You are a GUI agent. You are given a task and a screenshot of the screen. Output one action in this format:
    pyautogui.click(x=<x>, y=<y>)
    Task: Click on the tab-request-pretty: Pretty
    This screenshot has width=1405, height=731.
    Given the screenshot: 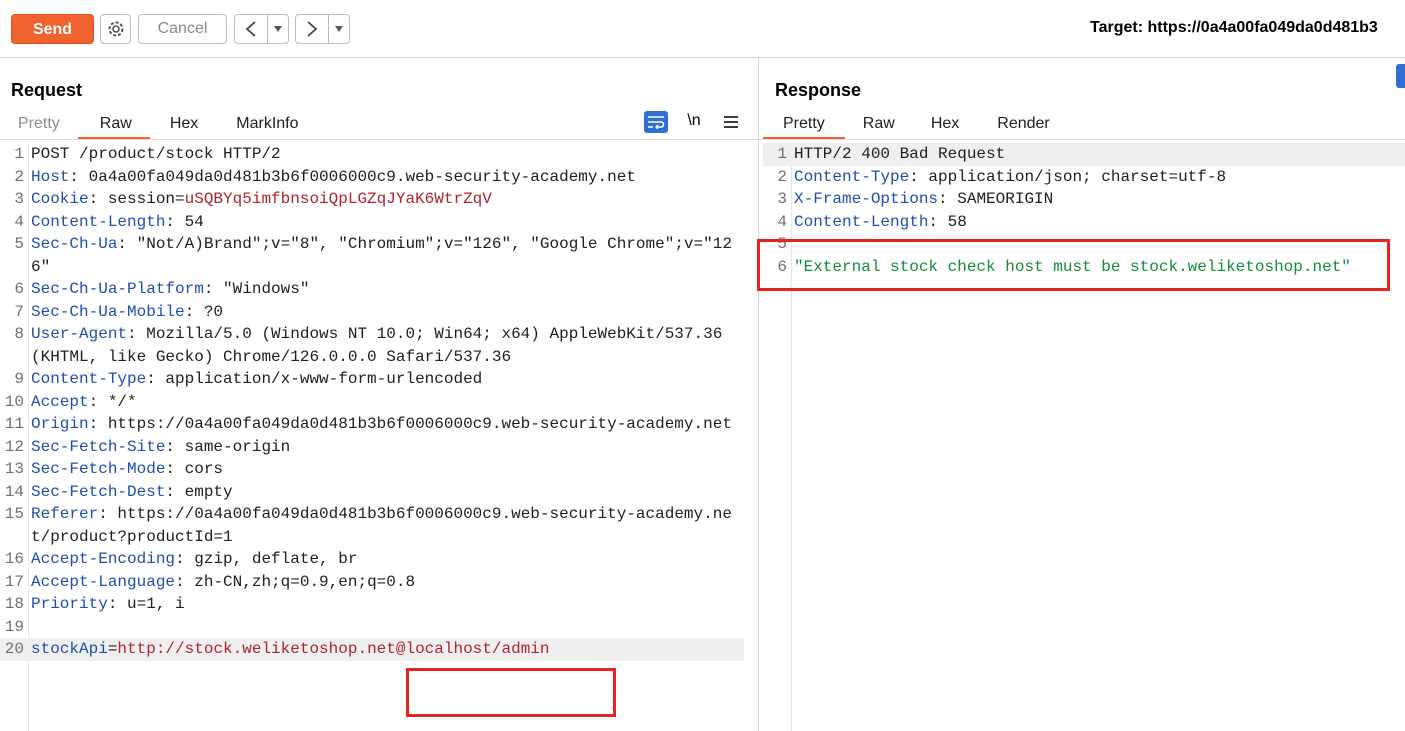 What is the action you would take?
    pyautogui.click(x=39, y=124)
    